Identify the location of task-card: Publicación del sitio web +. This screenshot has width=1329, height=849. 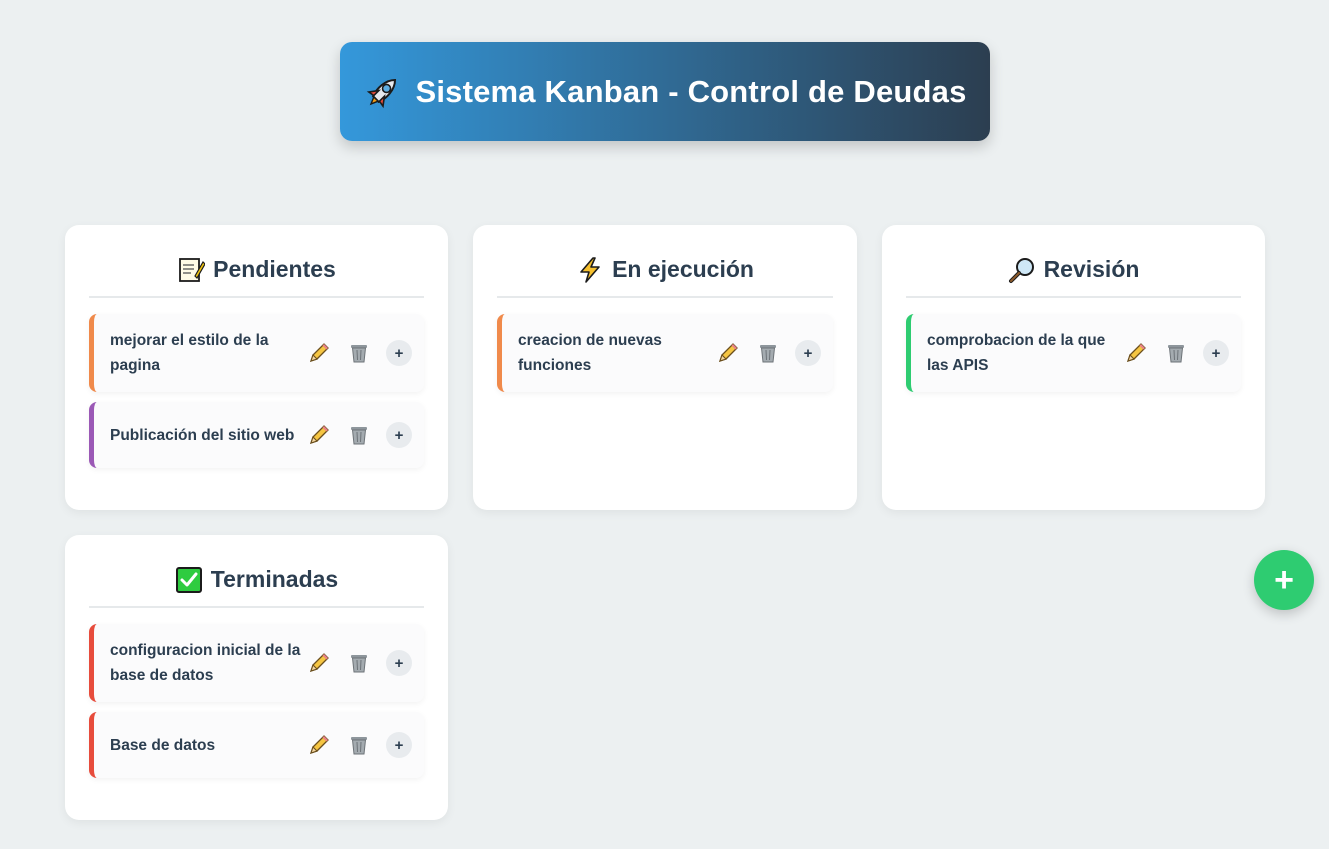
(256, 435).